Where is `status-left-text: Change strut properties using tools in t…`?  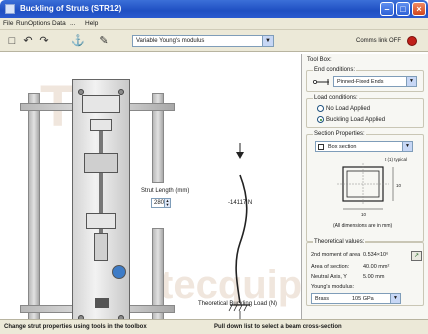 status-left-text: Change strut properties using tools in t… is located at coordinates (75, 327).